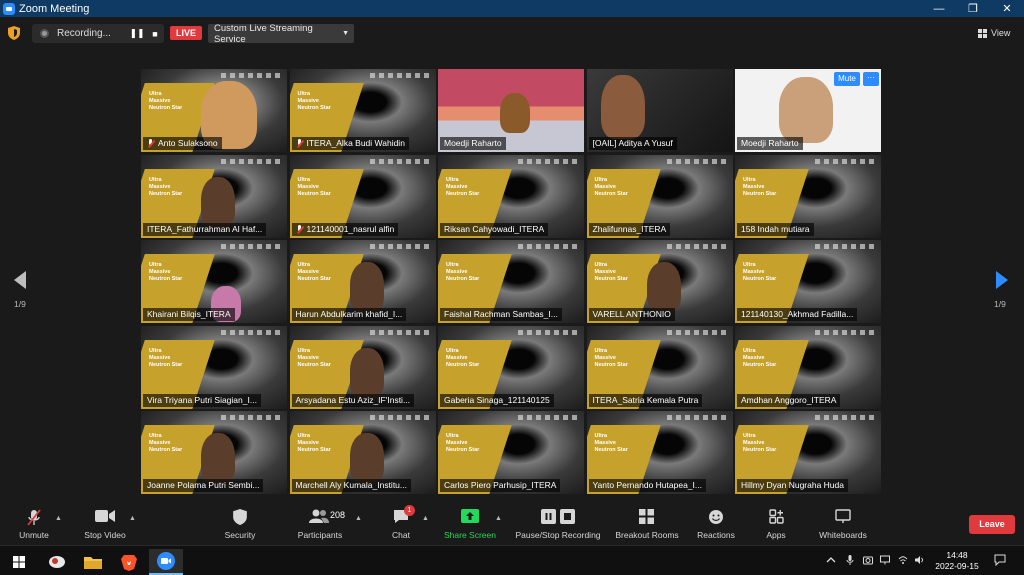  Describe the element at coordinates (957, 561) in the screenshot. I see `taskbar-clock: 14:48 2022-09-15` at that location.